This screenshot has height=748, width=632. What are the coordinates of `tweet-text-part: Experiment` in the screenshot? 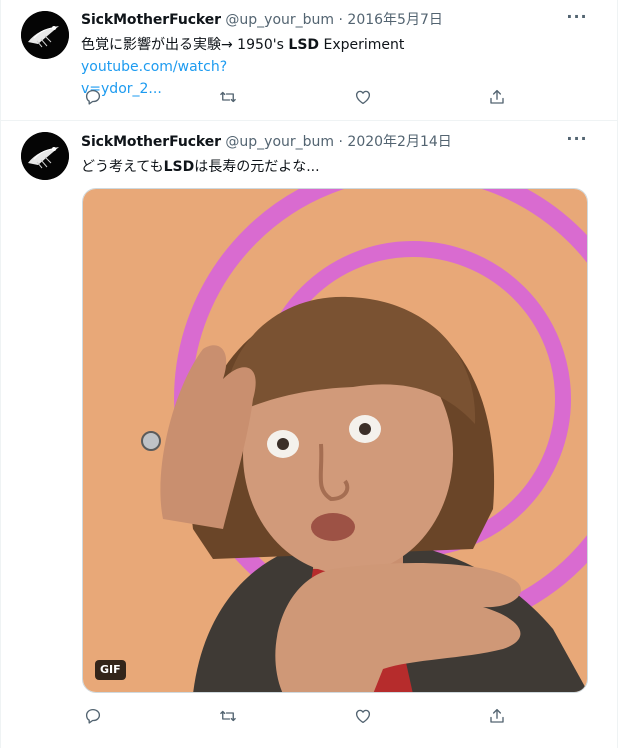 It's located at (362, 45).